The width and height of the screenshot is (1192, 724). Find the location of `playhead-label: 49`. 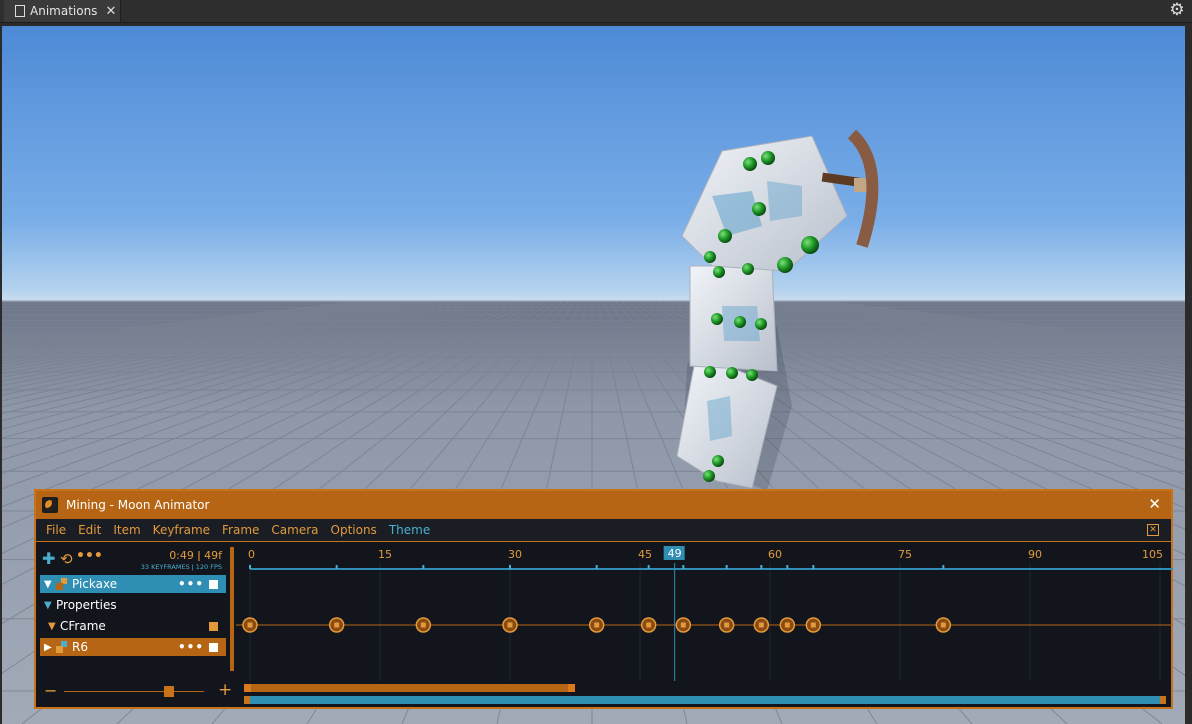

playhead-label: 49 is located at coordinates (675, 553).